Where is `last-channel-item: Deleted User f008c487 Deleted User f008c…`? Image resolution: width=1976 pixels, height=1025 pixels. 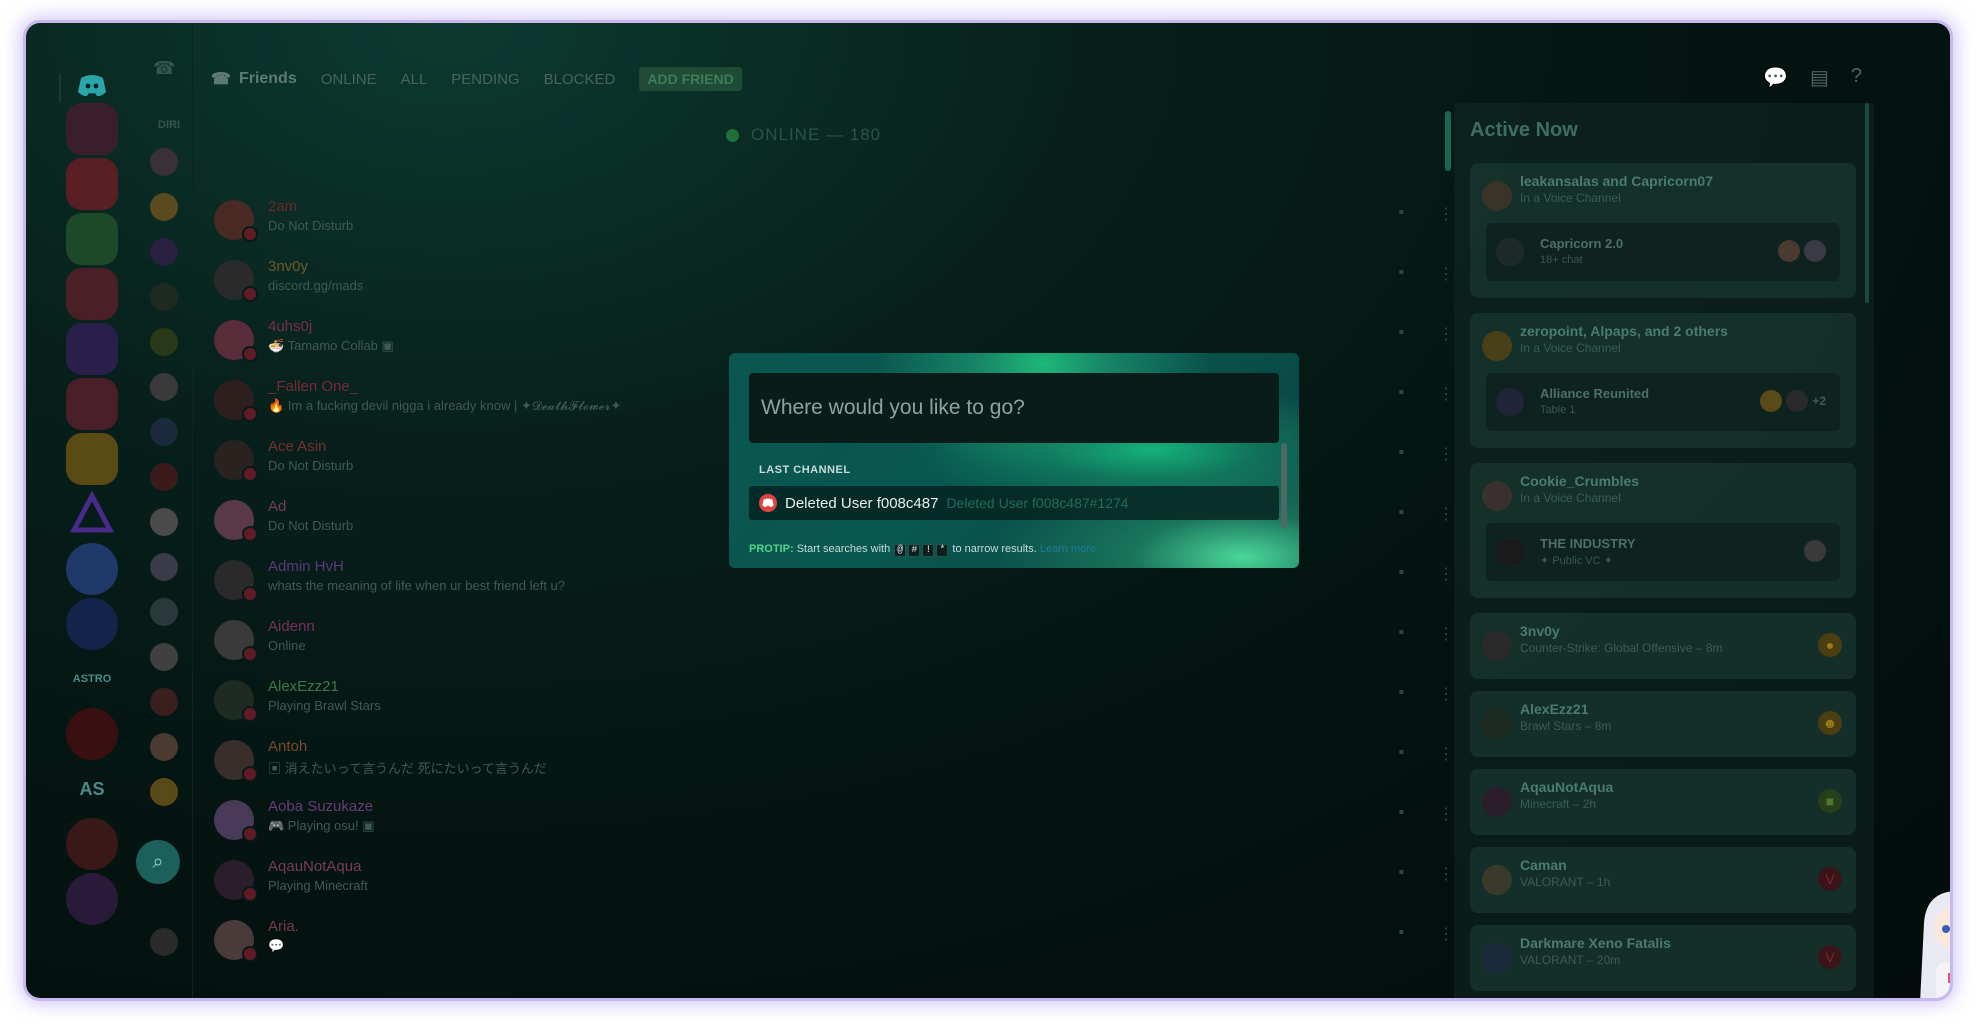
last-channel-item: Deleted User f008c487 Deleted User f008c… is located at coordinates (1014, 503).